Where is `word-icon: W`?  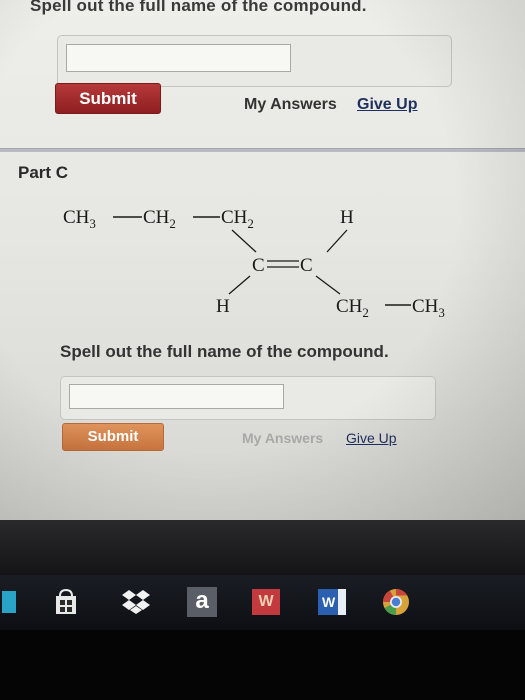 word-icon: W is located at coordinates (332, 602).